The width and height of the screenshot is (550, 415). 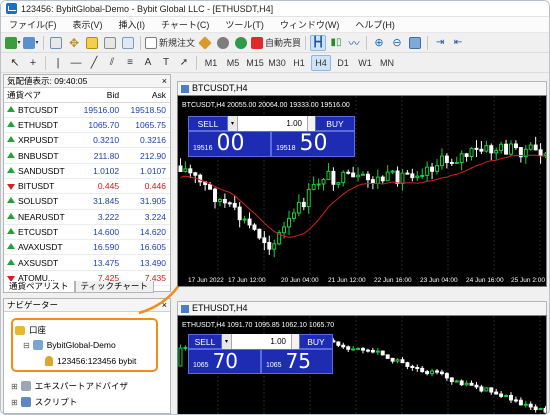 What do you see at coordinates (45, 62) in the screenshot?
I see `toolbar-separator` at bounding box center [45, 62].